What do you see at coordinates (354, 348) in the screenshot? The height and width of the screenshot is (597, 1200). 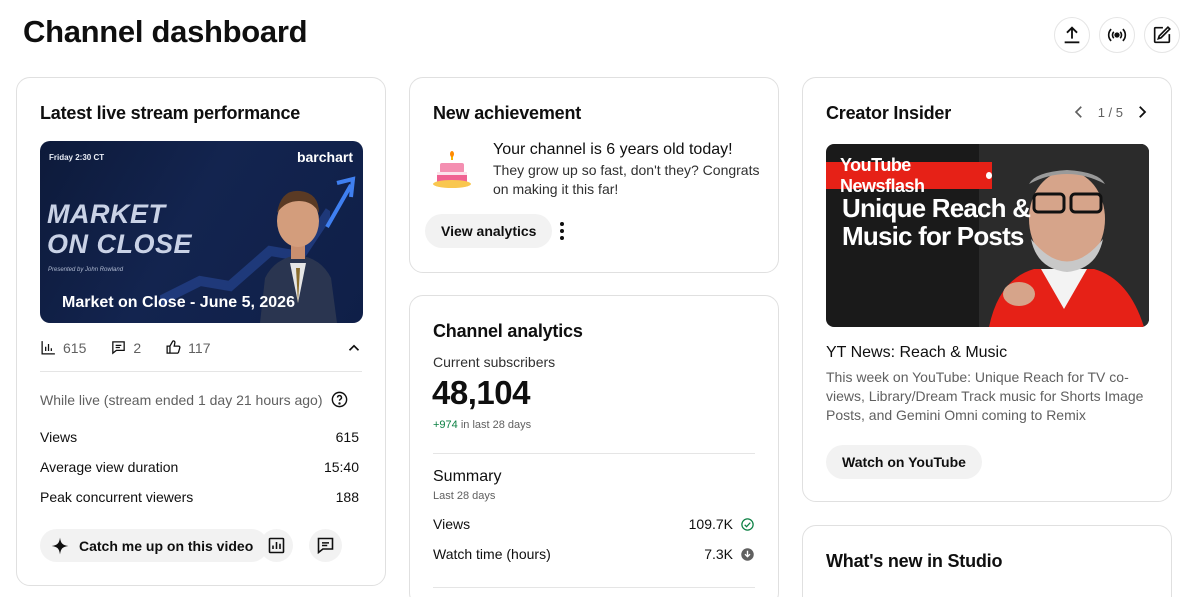 I see `chevron-up-icon` at bounding box center [354, 348].